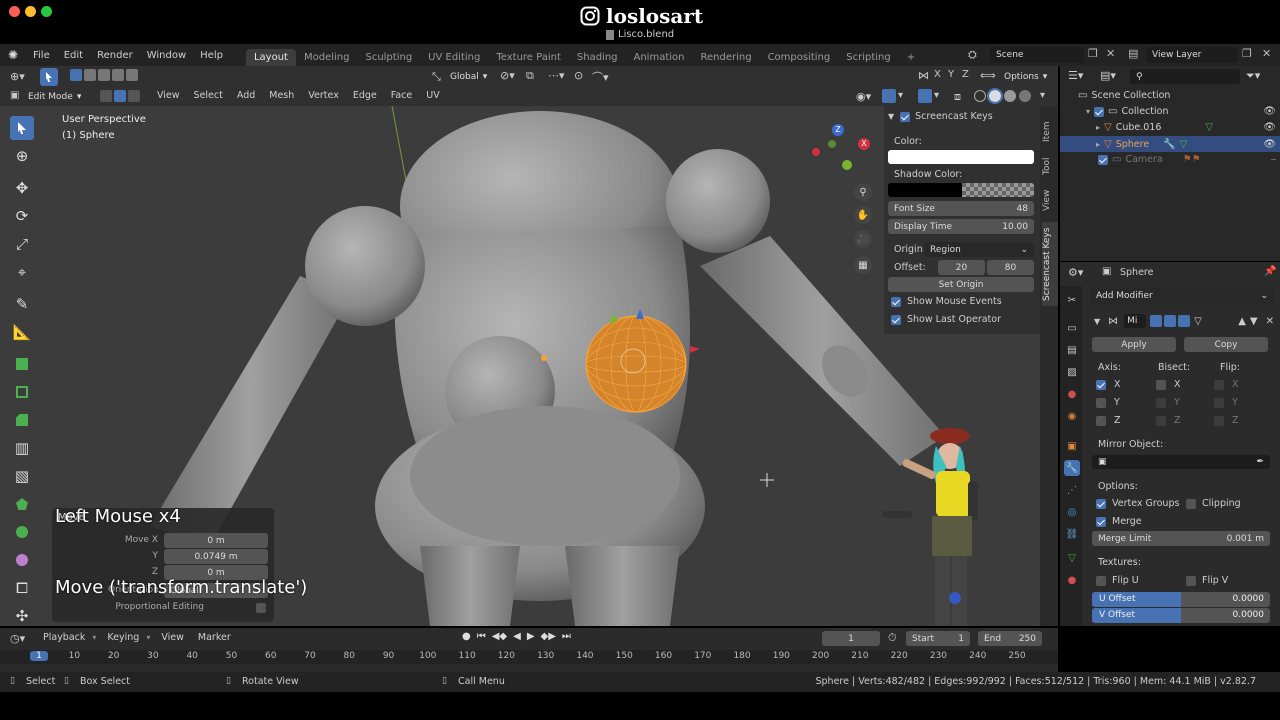 The height and width of the screenshot is (720, 1280). What do you see at coordinates (863, 265) in the screenshot?
I see `ortho-toggle-icon: ▦` at bounding box center [863, 265].